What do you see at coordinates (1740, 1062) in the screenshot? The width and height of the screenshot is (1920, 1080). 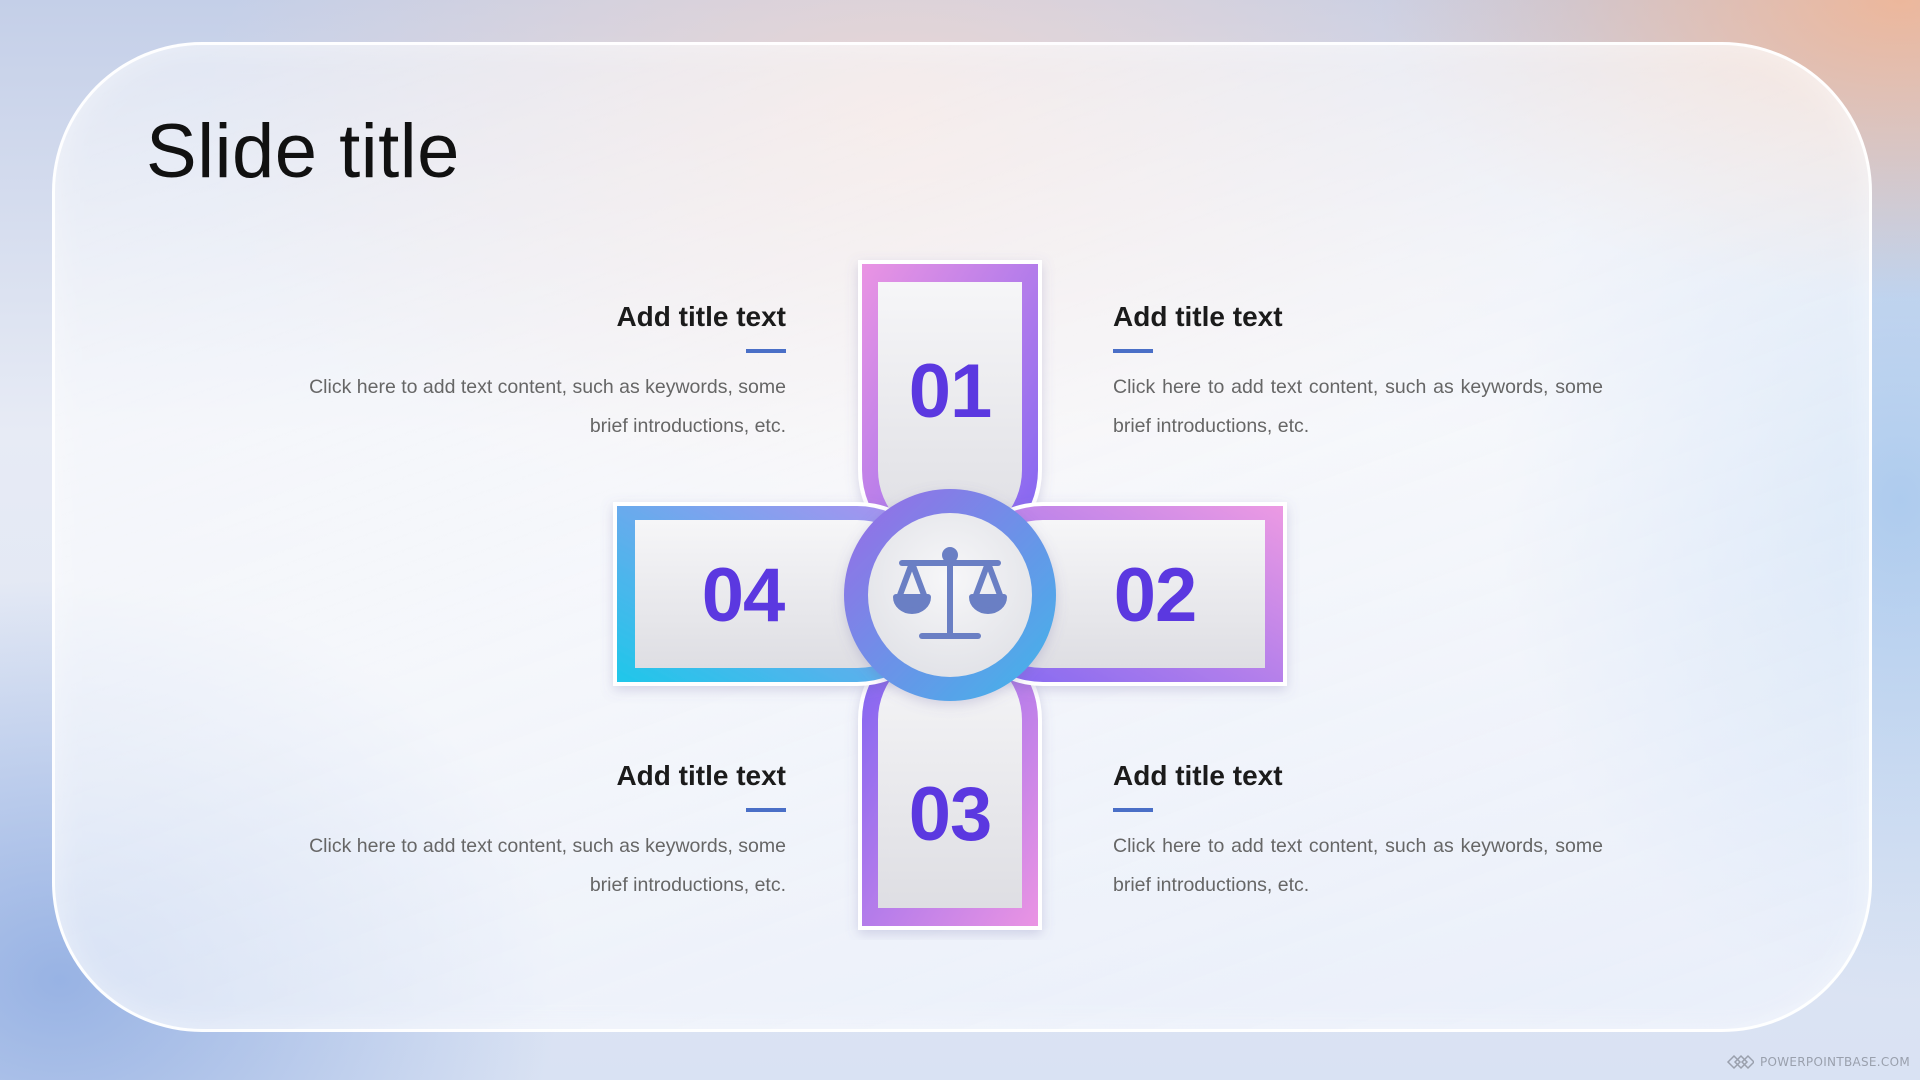 I see `watermark-logo-icon` at bounding box center [1740, 1062].